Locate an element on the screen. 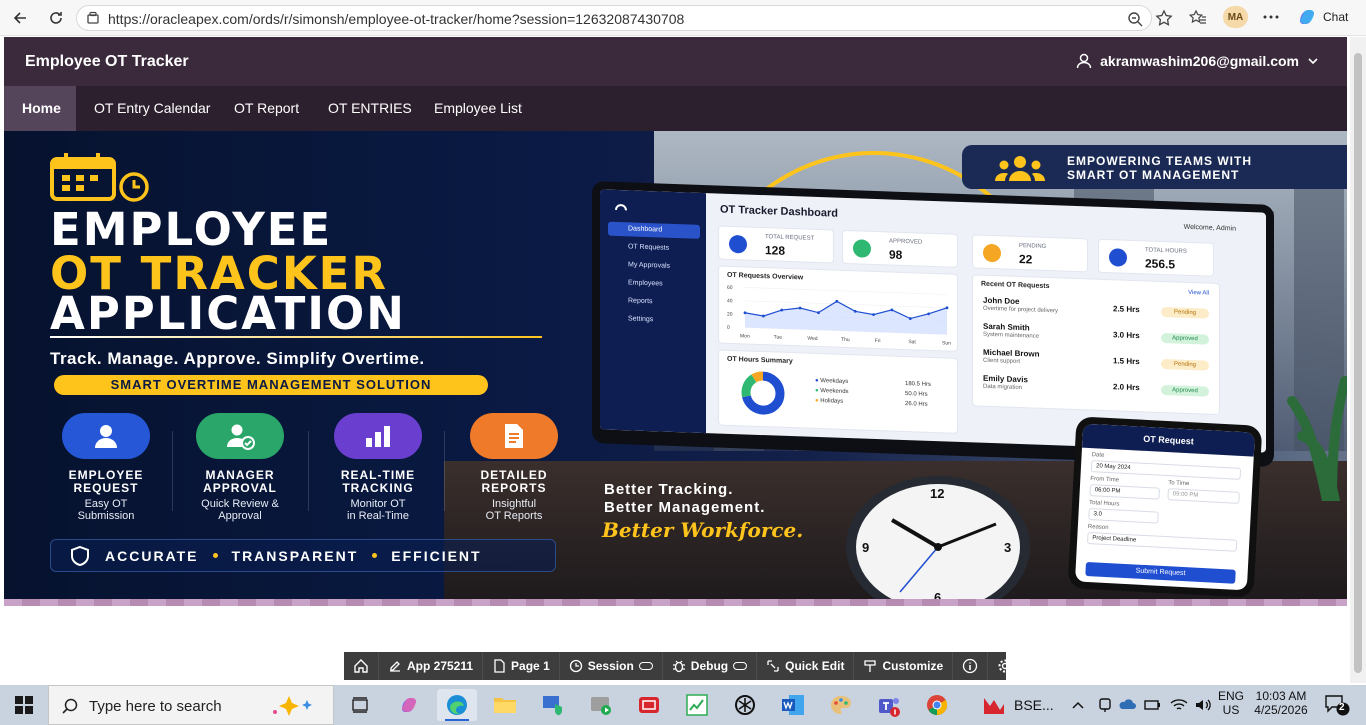  feature-subtitle: Easy OT is located at coordinates (106, 504).